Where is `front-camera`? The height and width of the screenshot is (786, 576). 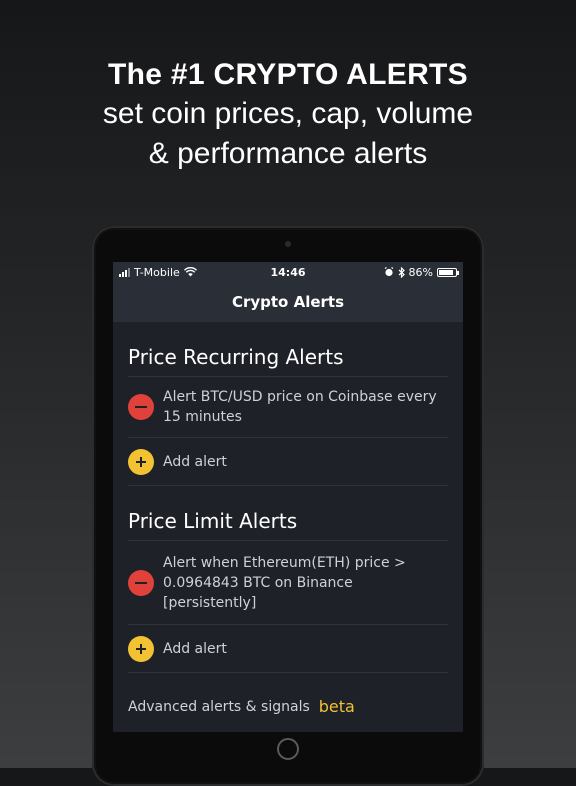 front-camera is located at coordinates (288, 244).